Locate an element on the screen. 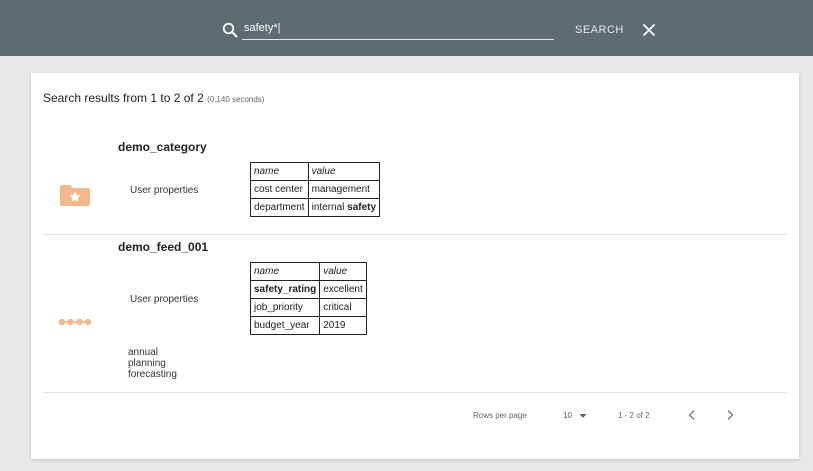  table-row: department internal safety is located at coordinates (315, 207).